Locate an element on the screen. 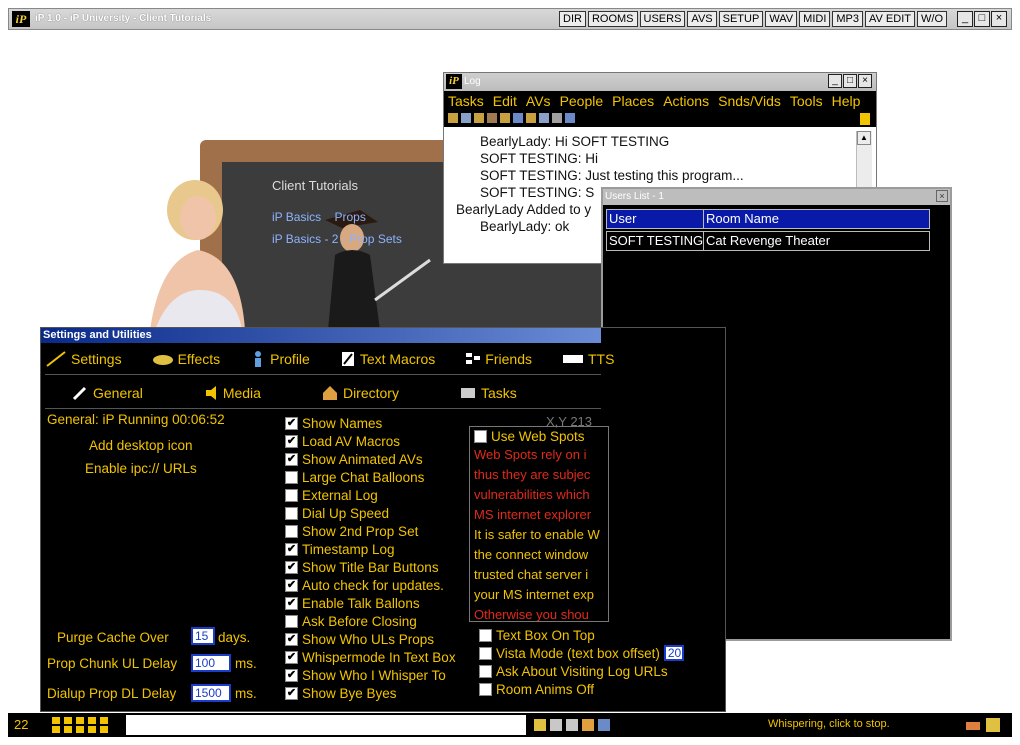 This screenshot has height=745, width=1020. option-row: ✔ Show Who ULs Props is located at coordinates (370, 639).